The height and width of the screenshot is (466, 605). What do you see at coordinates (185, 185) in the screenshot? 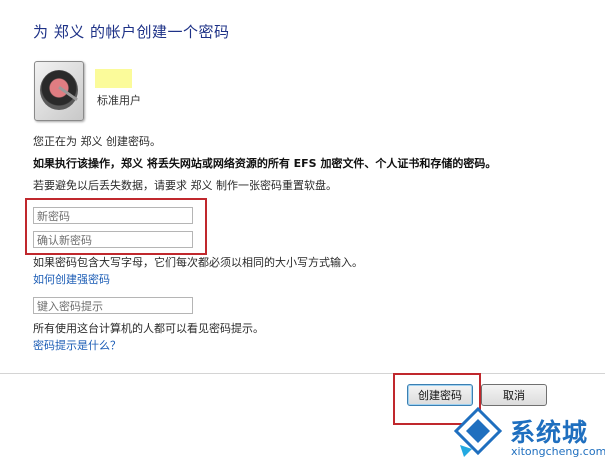
I see `reset-disk-advice: 若要避免以后丢失数据，请要求 郑义 制作一张密码重置软盘。` at bounding box center [185, 185].